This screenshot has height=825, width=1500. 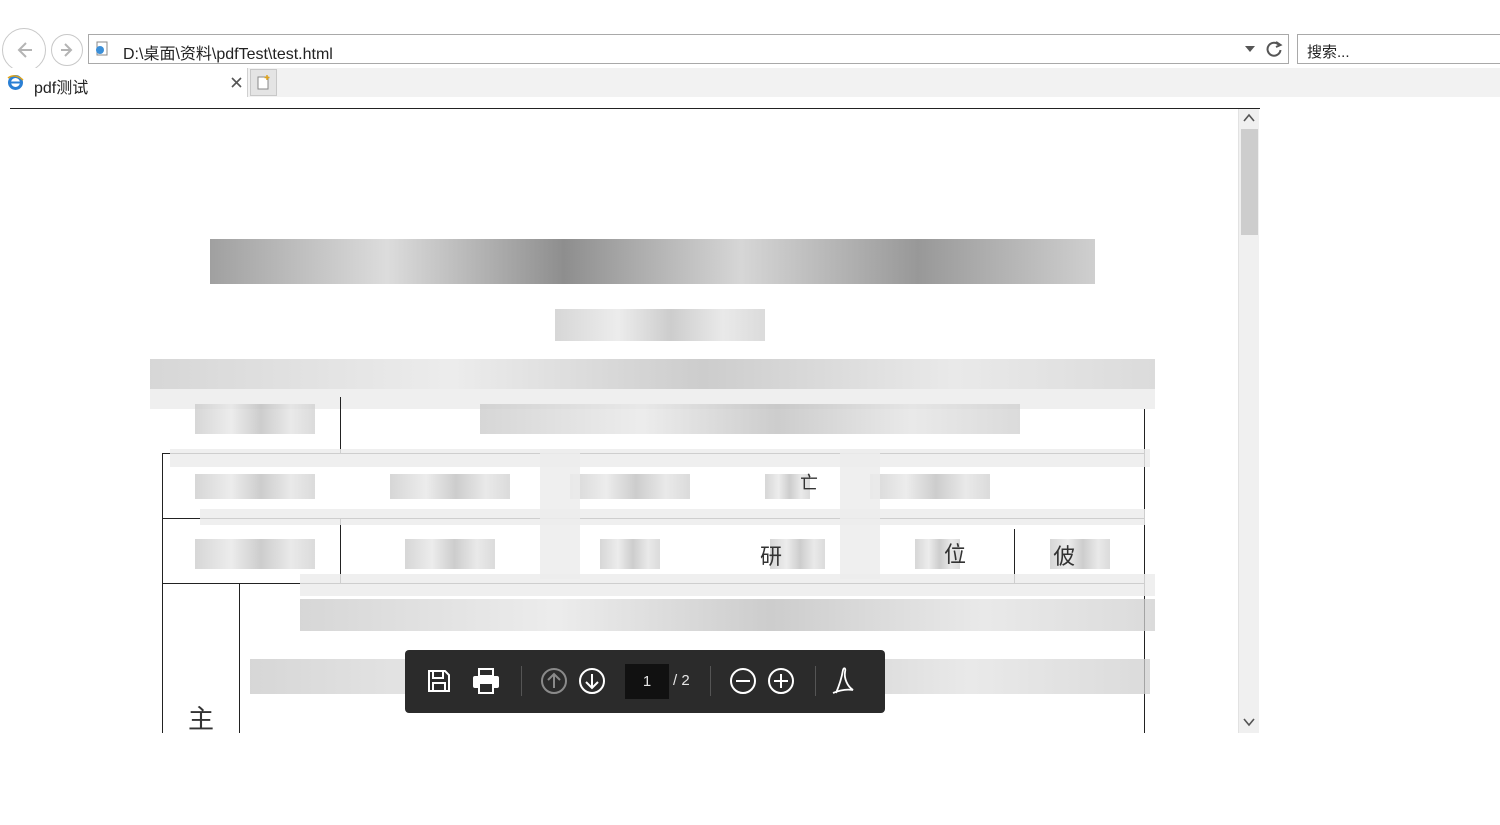 What do you see at coordinates (771, 557) in the screenshot?
I see `visible-glyph: 研` at bounding box center [771, 557].